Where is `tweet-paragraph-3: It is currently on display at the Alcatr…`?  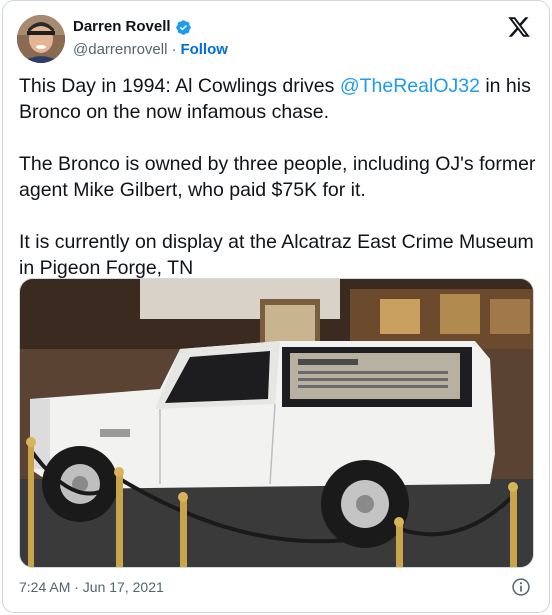
tweet-paragraph-3: It is currently on display at the Alcatr… is located at coordinates (276, 255).